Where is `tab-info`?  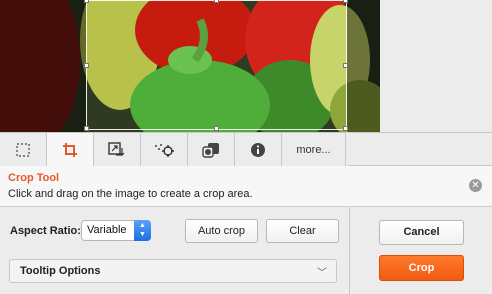
tab-info is located at coordinates (258, 149).